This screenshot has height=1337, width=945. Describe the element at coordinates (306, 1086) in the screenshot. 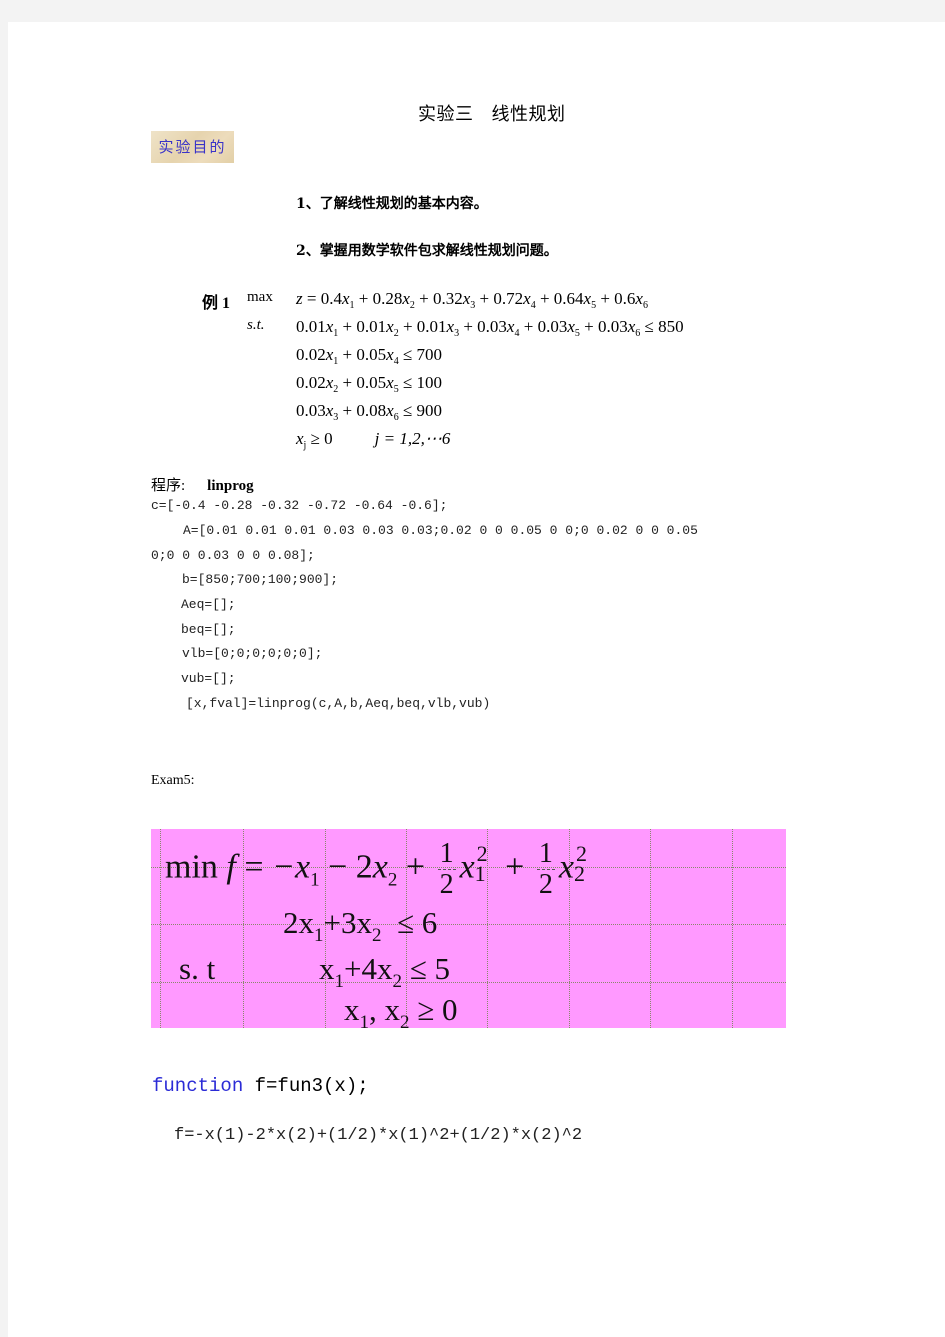

I see `function-signature-text: f=fun3(x);` at that location.